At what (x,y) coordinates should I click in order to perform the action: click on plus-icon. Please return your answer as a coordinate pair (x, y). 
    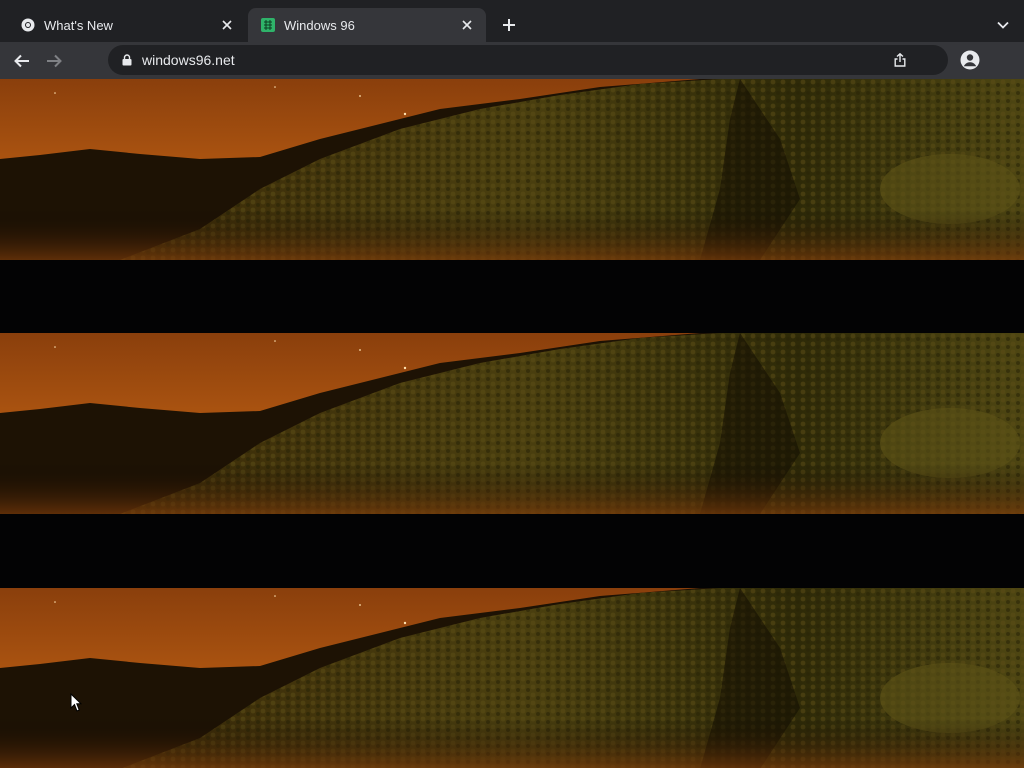
    Looking at the image, I should click on (509, 25).